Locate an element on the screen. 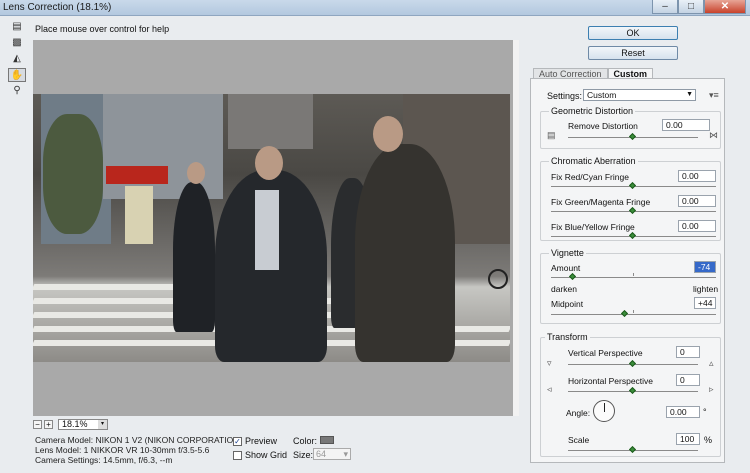 This screenshot has width=750, height=473. angle-unit: ° is located at coordinates (705, 412).